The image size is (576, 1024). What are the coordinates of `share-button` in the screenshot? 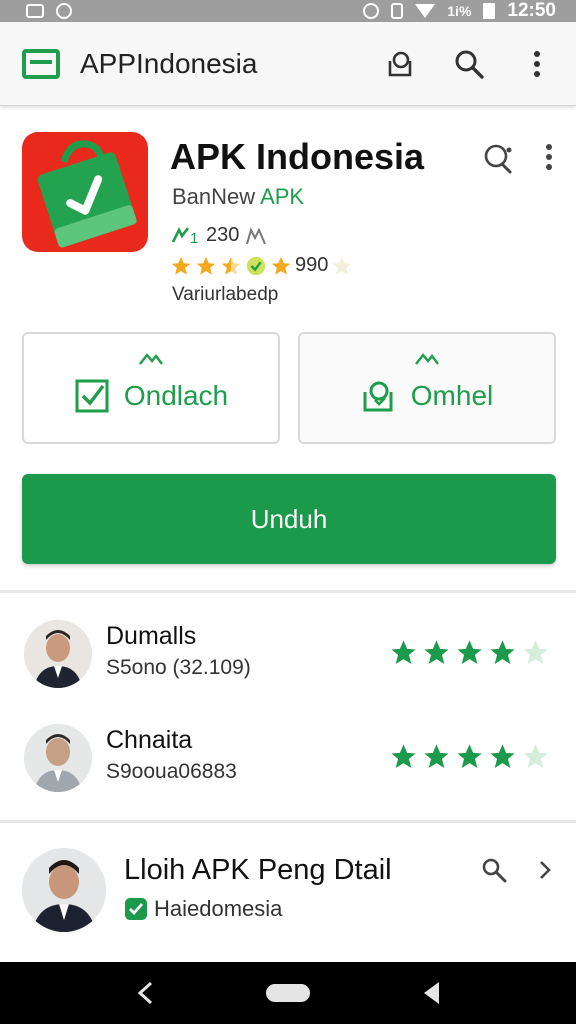 It's located at (401, 64).